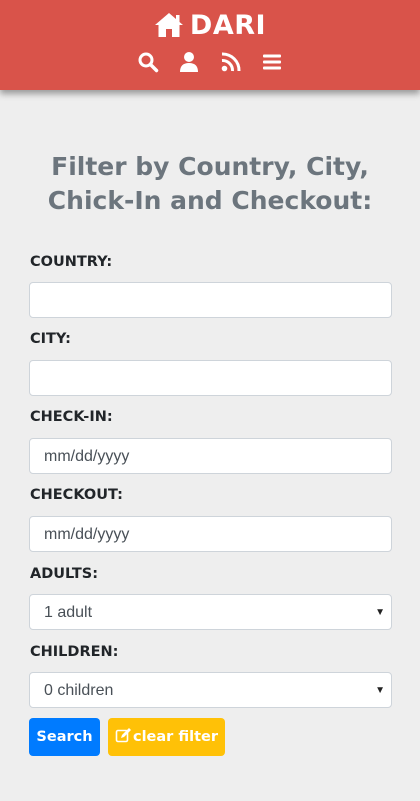 This screenshot has width=420, height=801. I want to click on children-selected-value: 0 children, so click(79, 690).